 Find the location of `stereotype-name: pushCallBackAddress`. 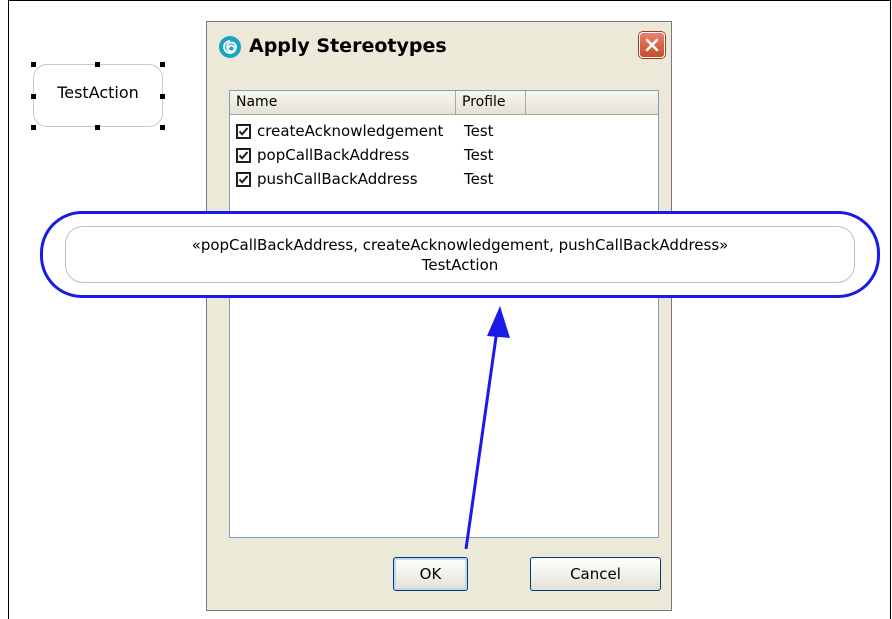

stereotype-name: pushCallBackAddress is located at coordinates (337, 179).